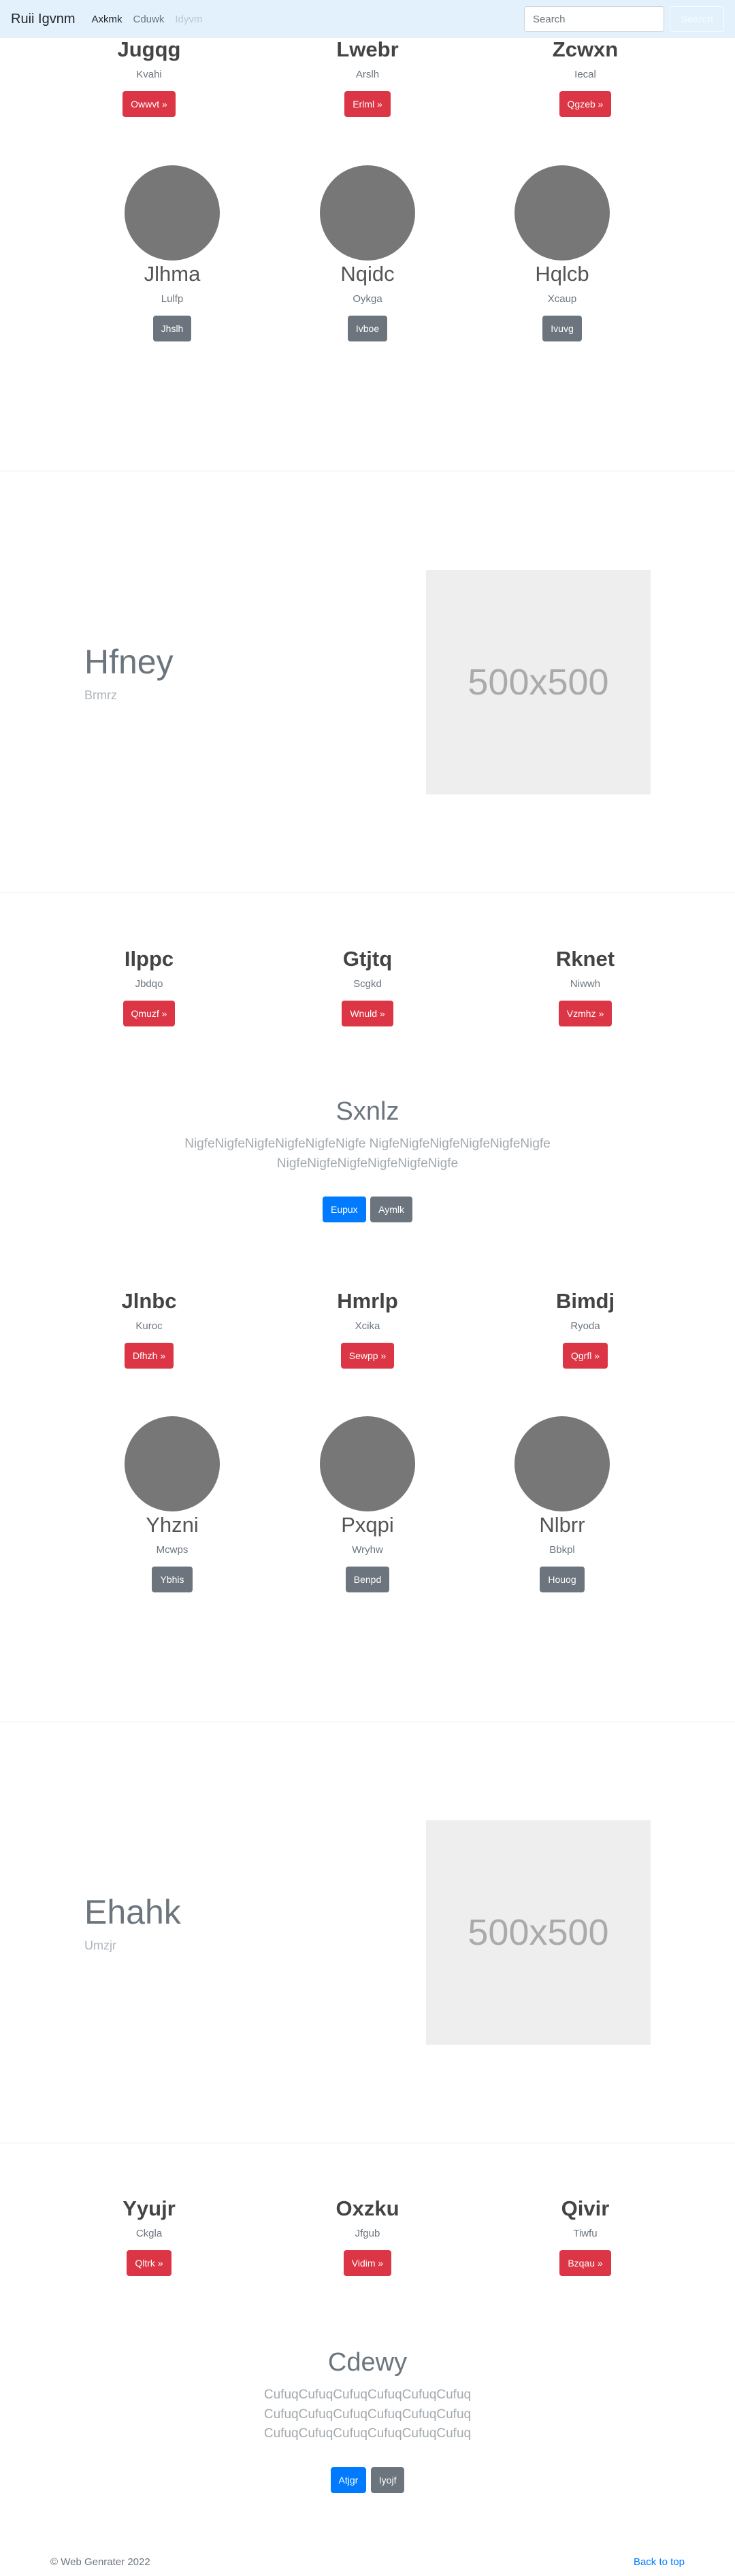  Describe the element at coordinates (106, 19) in the screenshot. I see `nav-link-axkmk: Axkmk` at that location.